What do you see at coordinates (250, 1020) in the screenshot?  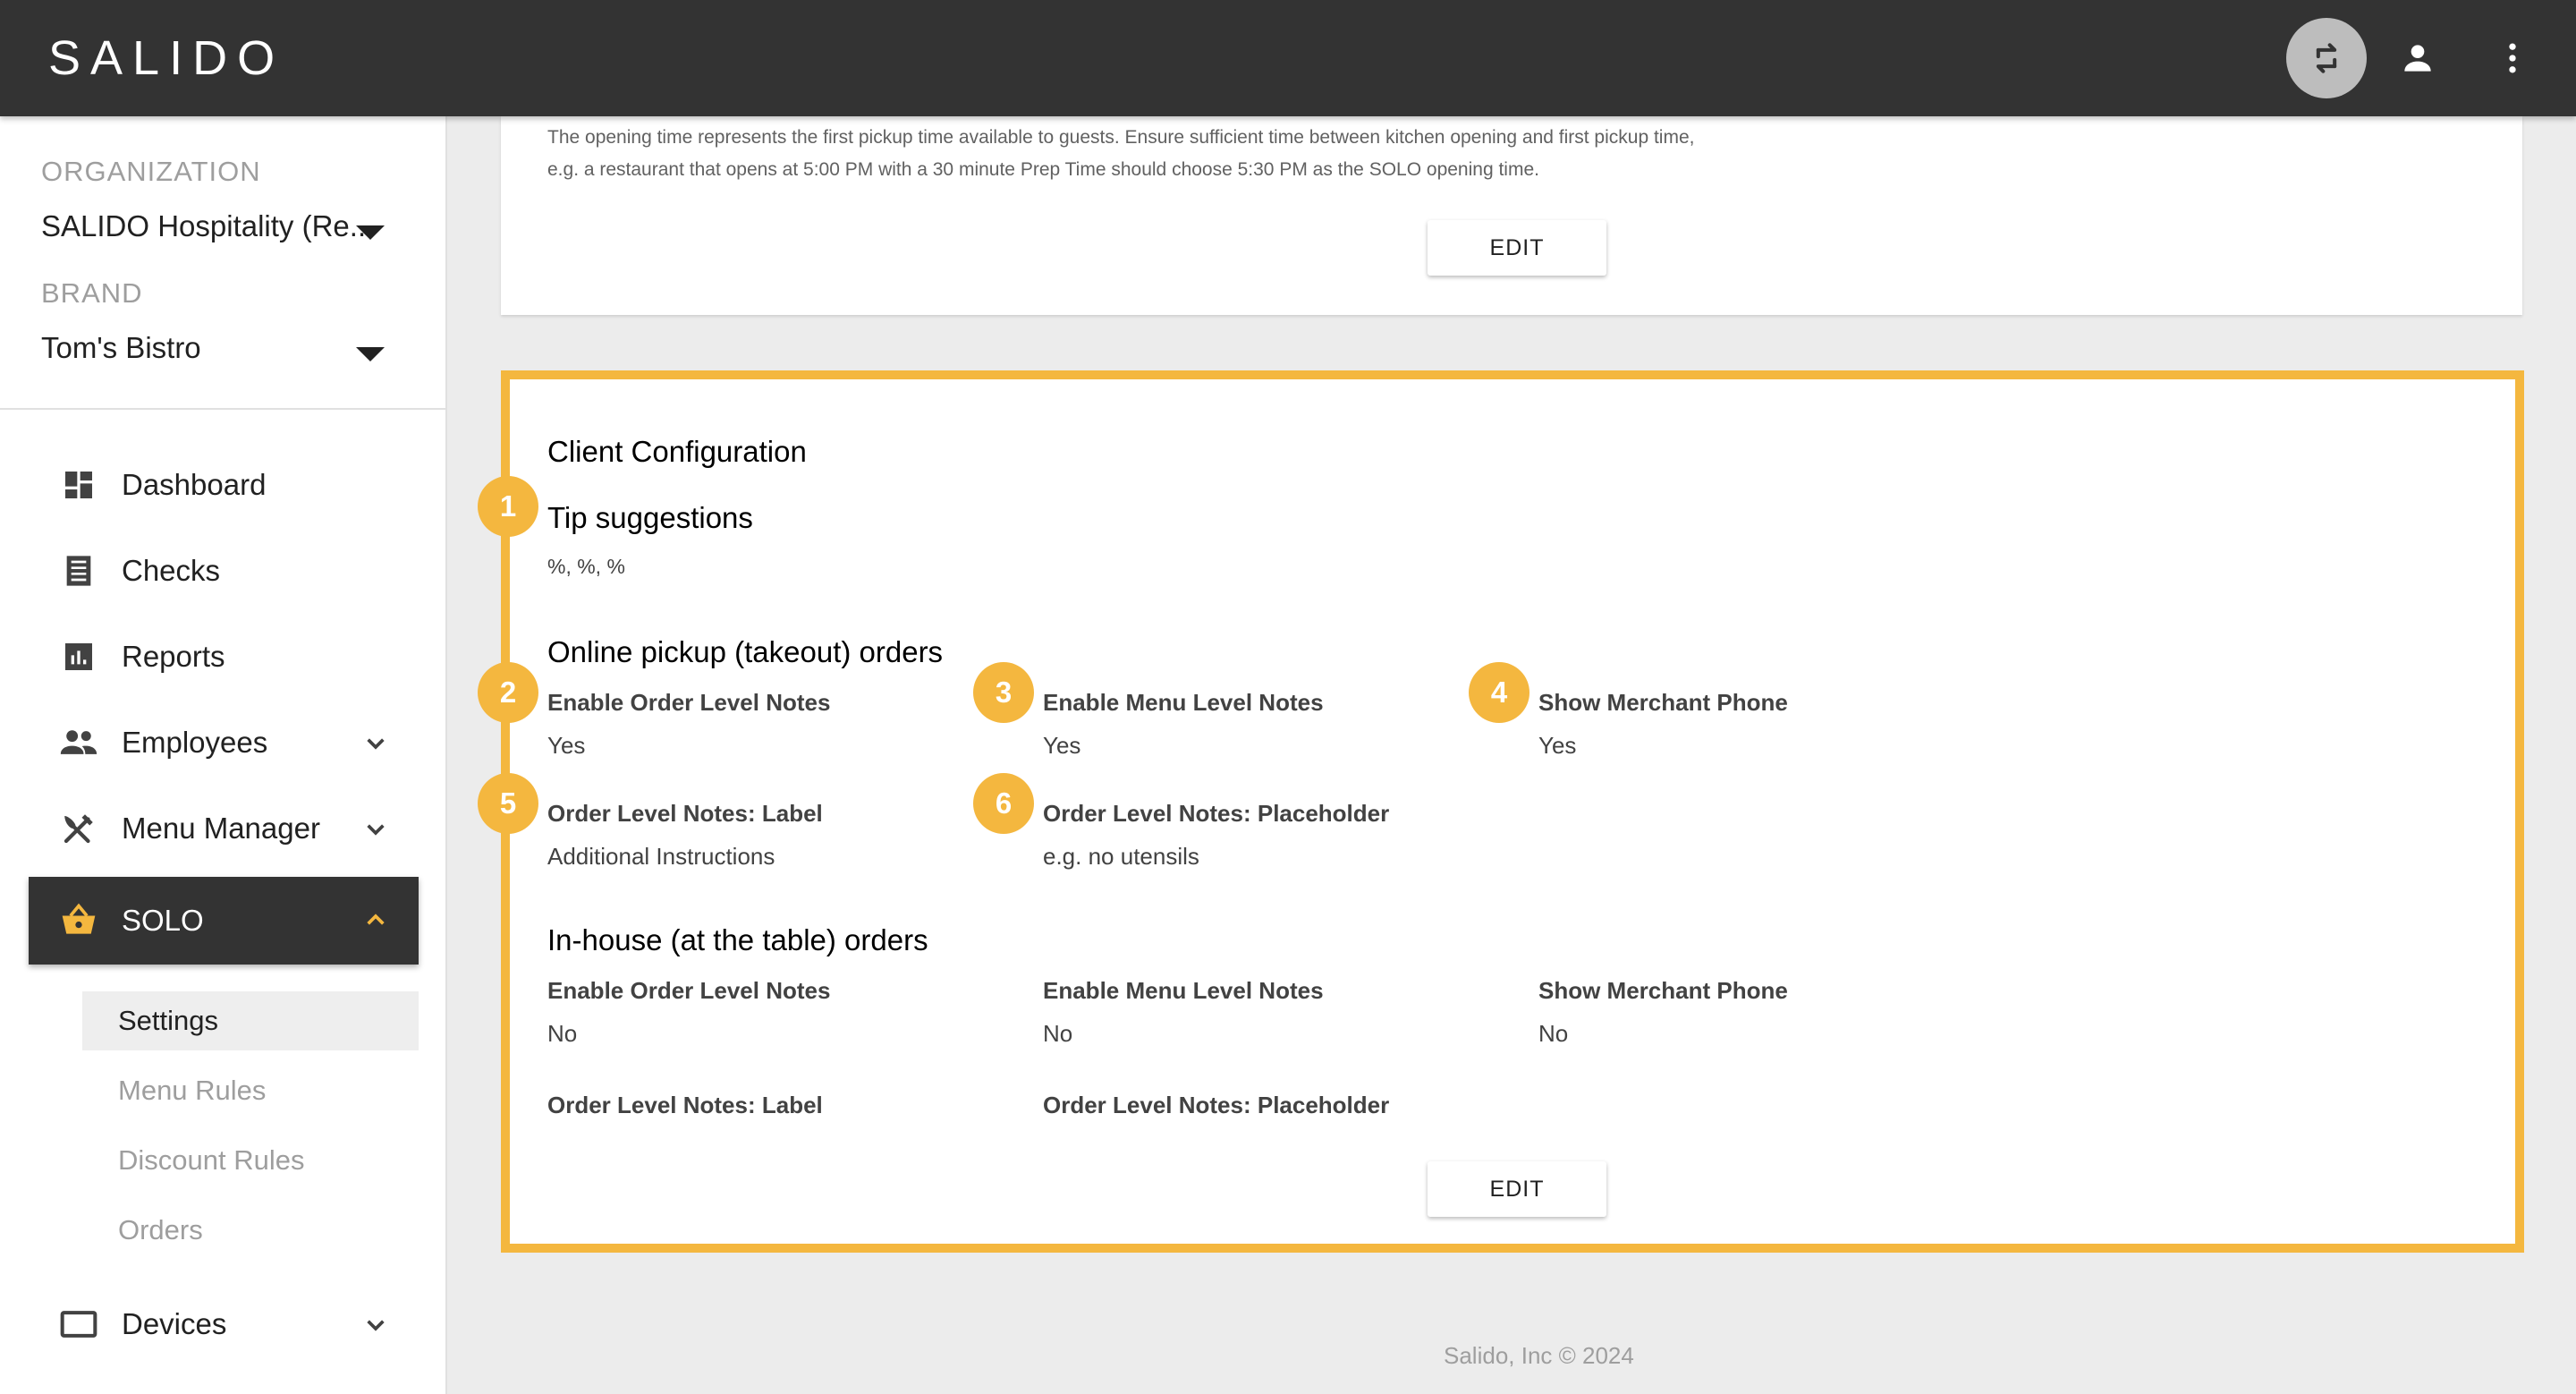 I see `sidebar-subitem-settings: Settings` at bounding box center [250, 1020].